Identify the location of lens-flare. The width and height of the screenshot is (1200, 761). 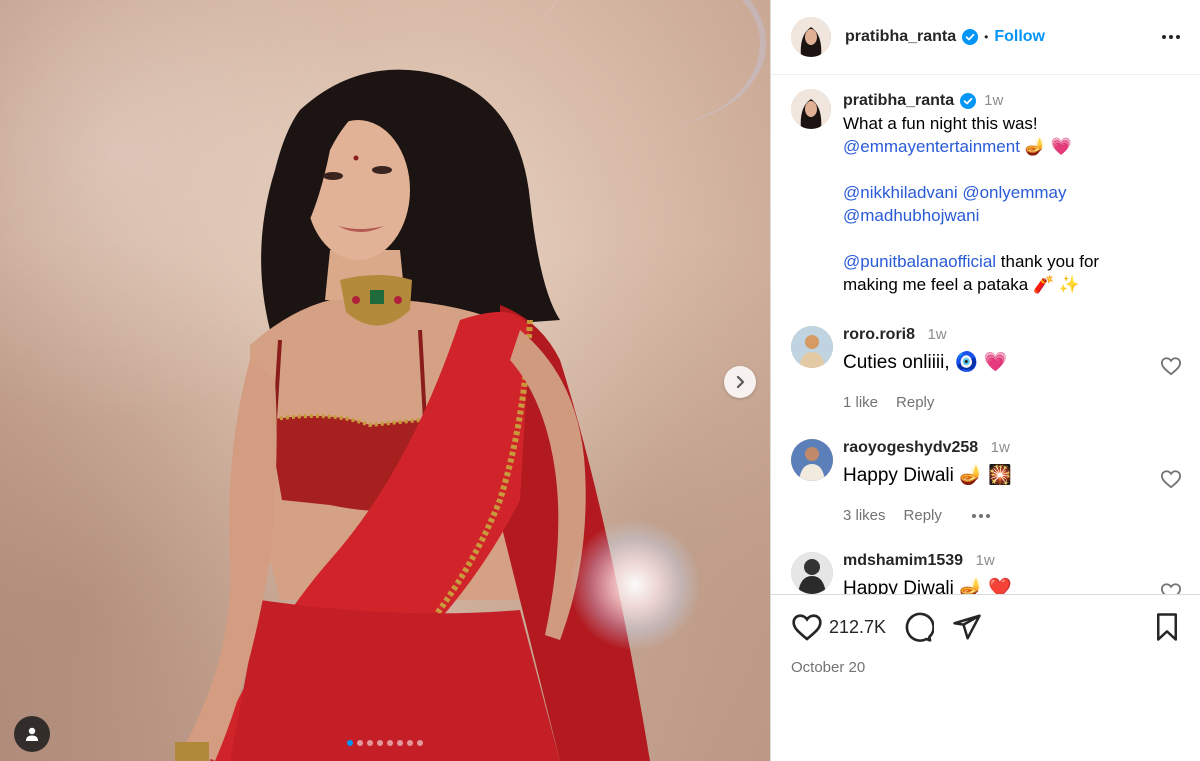
(635, 585).